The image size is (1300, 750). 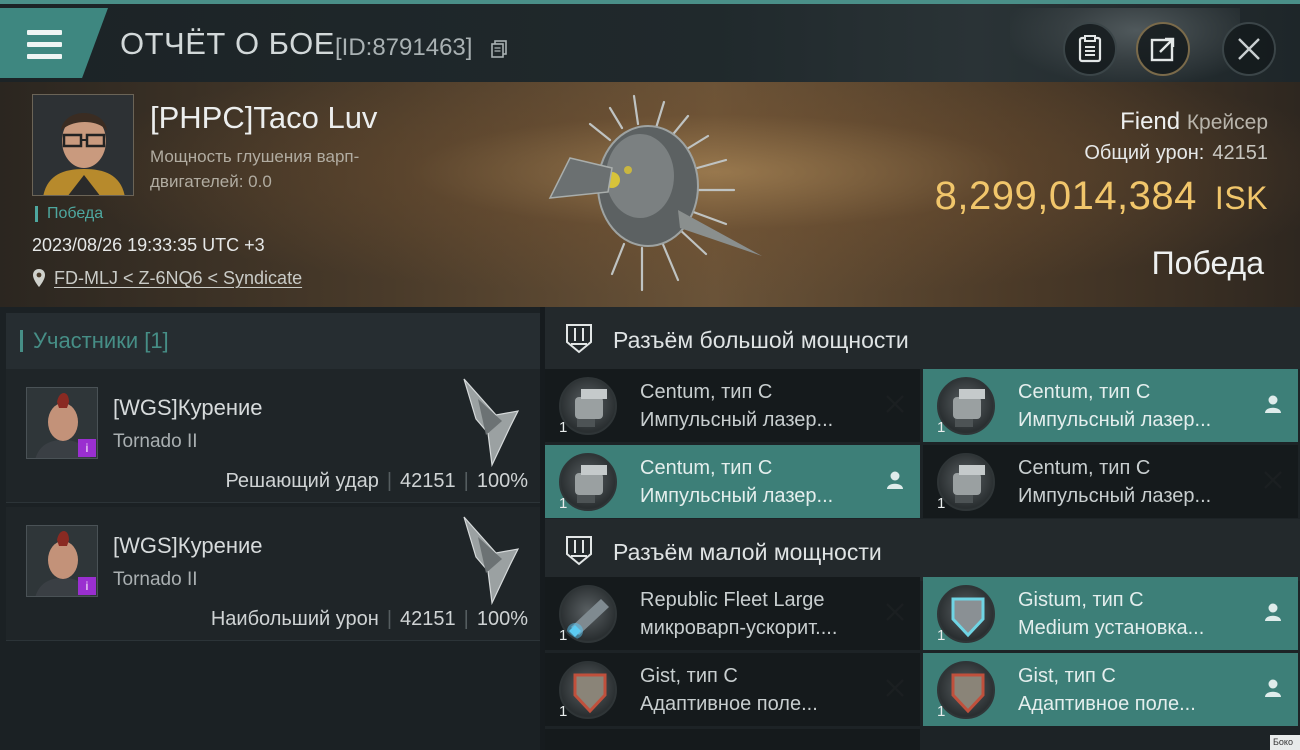 I want to click on isk-value: 8,299,014,384 ISK, so click(x=1101, y=196).